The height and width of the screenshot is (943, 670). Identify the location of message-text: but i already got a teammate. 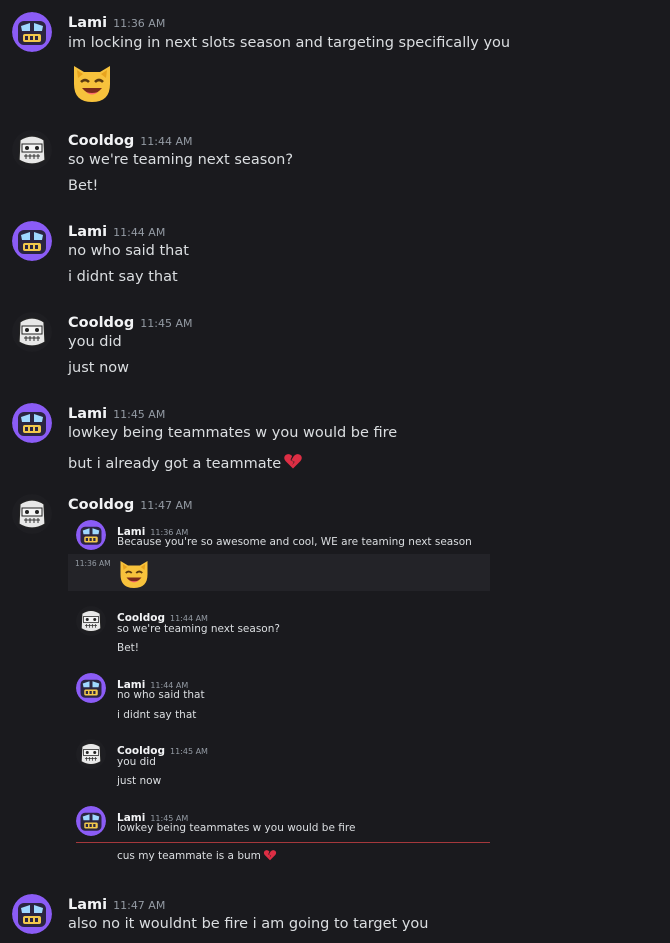
(185, 463).